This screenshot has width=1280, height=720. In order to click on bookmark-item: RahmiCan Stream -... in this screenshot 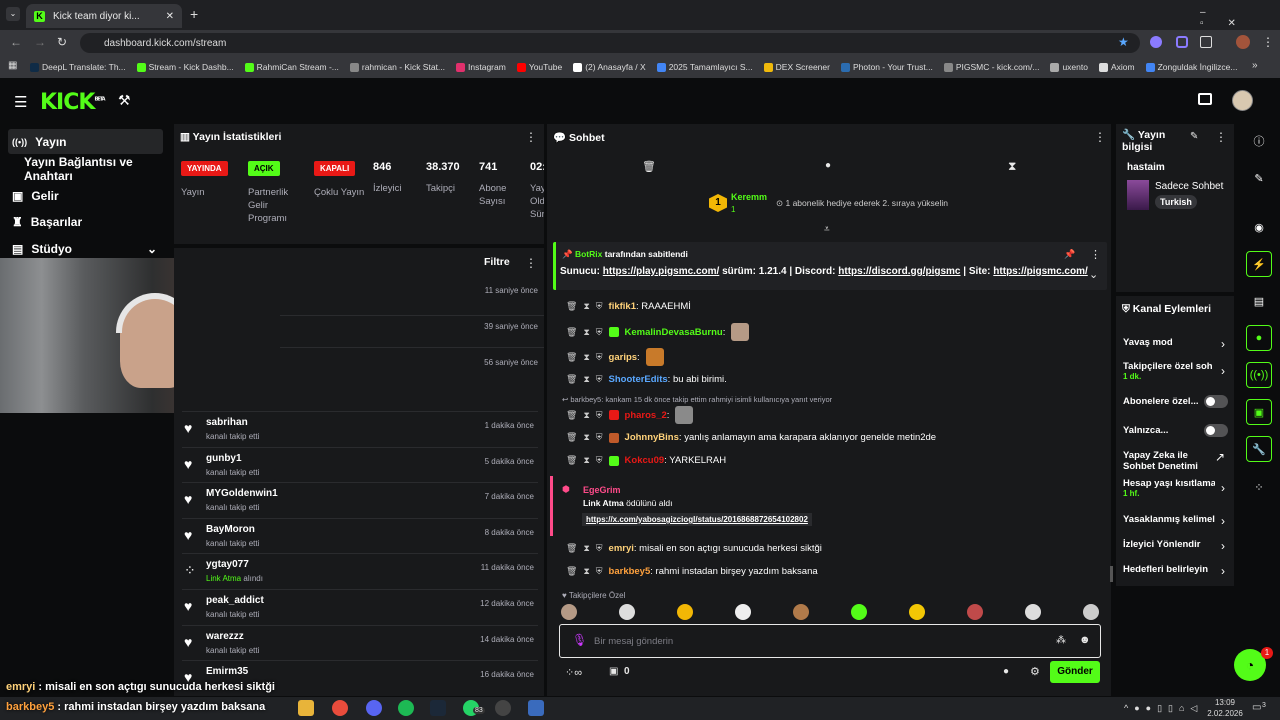, I will do `click(291, 67)`.